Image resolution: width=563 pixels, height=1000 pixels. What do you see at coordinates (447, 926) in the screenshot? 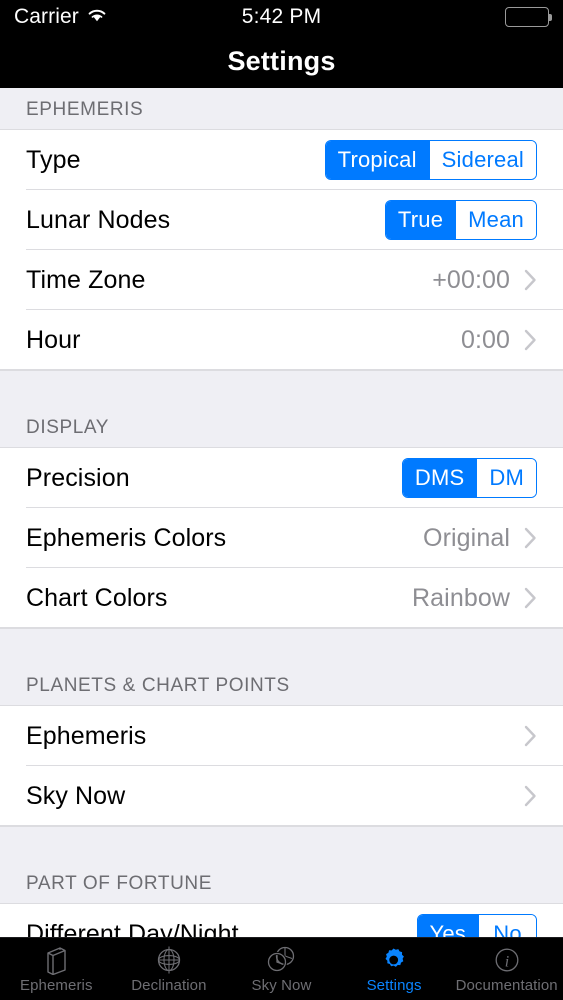
I see `segment-yes: Yes` at bounding box center [447, 926].